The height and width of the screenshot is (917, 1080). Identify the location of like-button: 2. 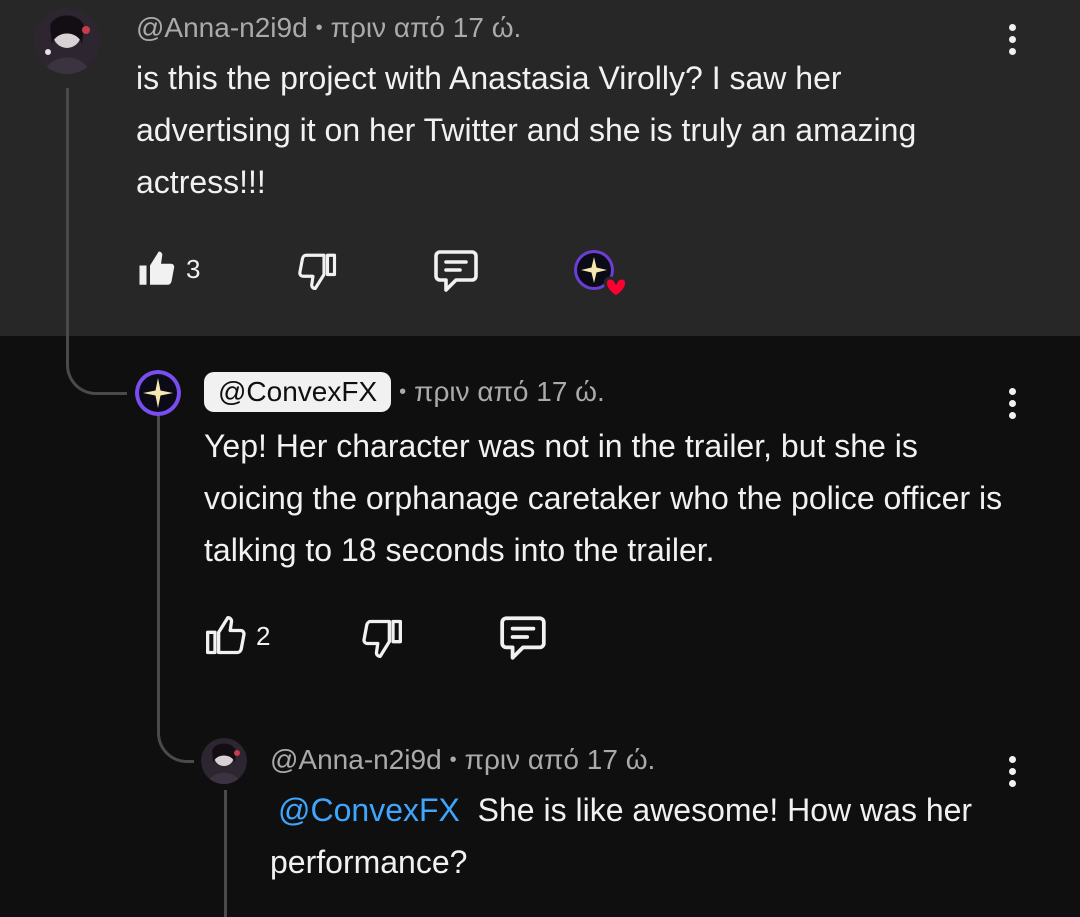
(237, 636).